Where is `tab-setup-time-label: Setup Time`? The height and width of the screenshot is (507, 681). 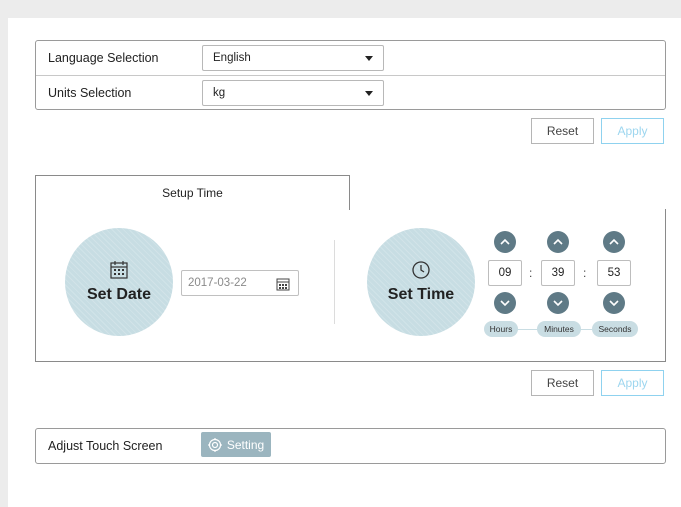 tab-setup-time-label: Setup Time is located at coordinates (192, 193).